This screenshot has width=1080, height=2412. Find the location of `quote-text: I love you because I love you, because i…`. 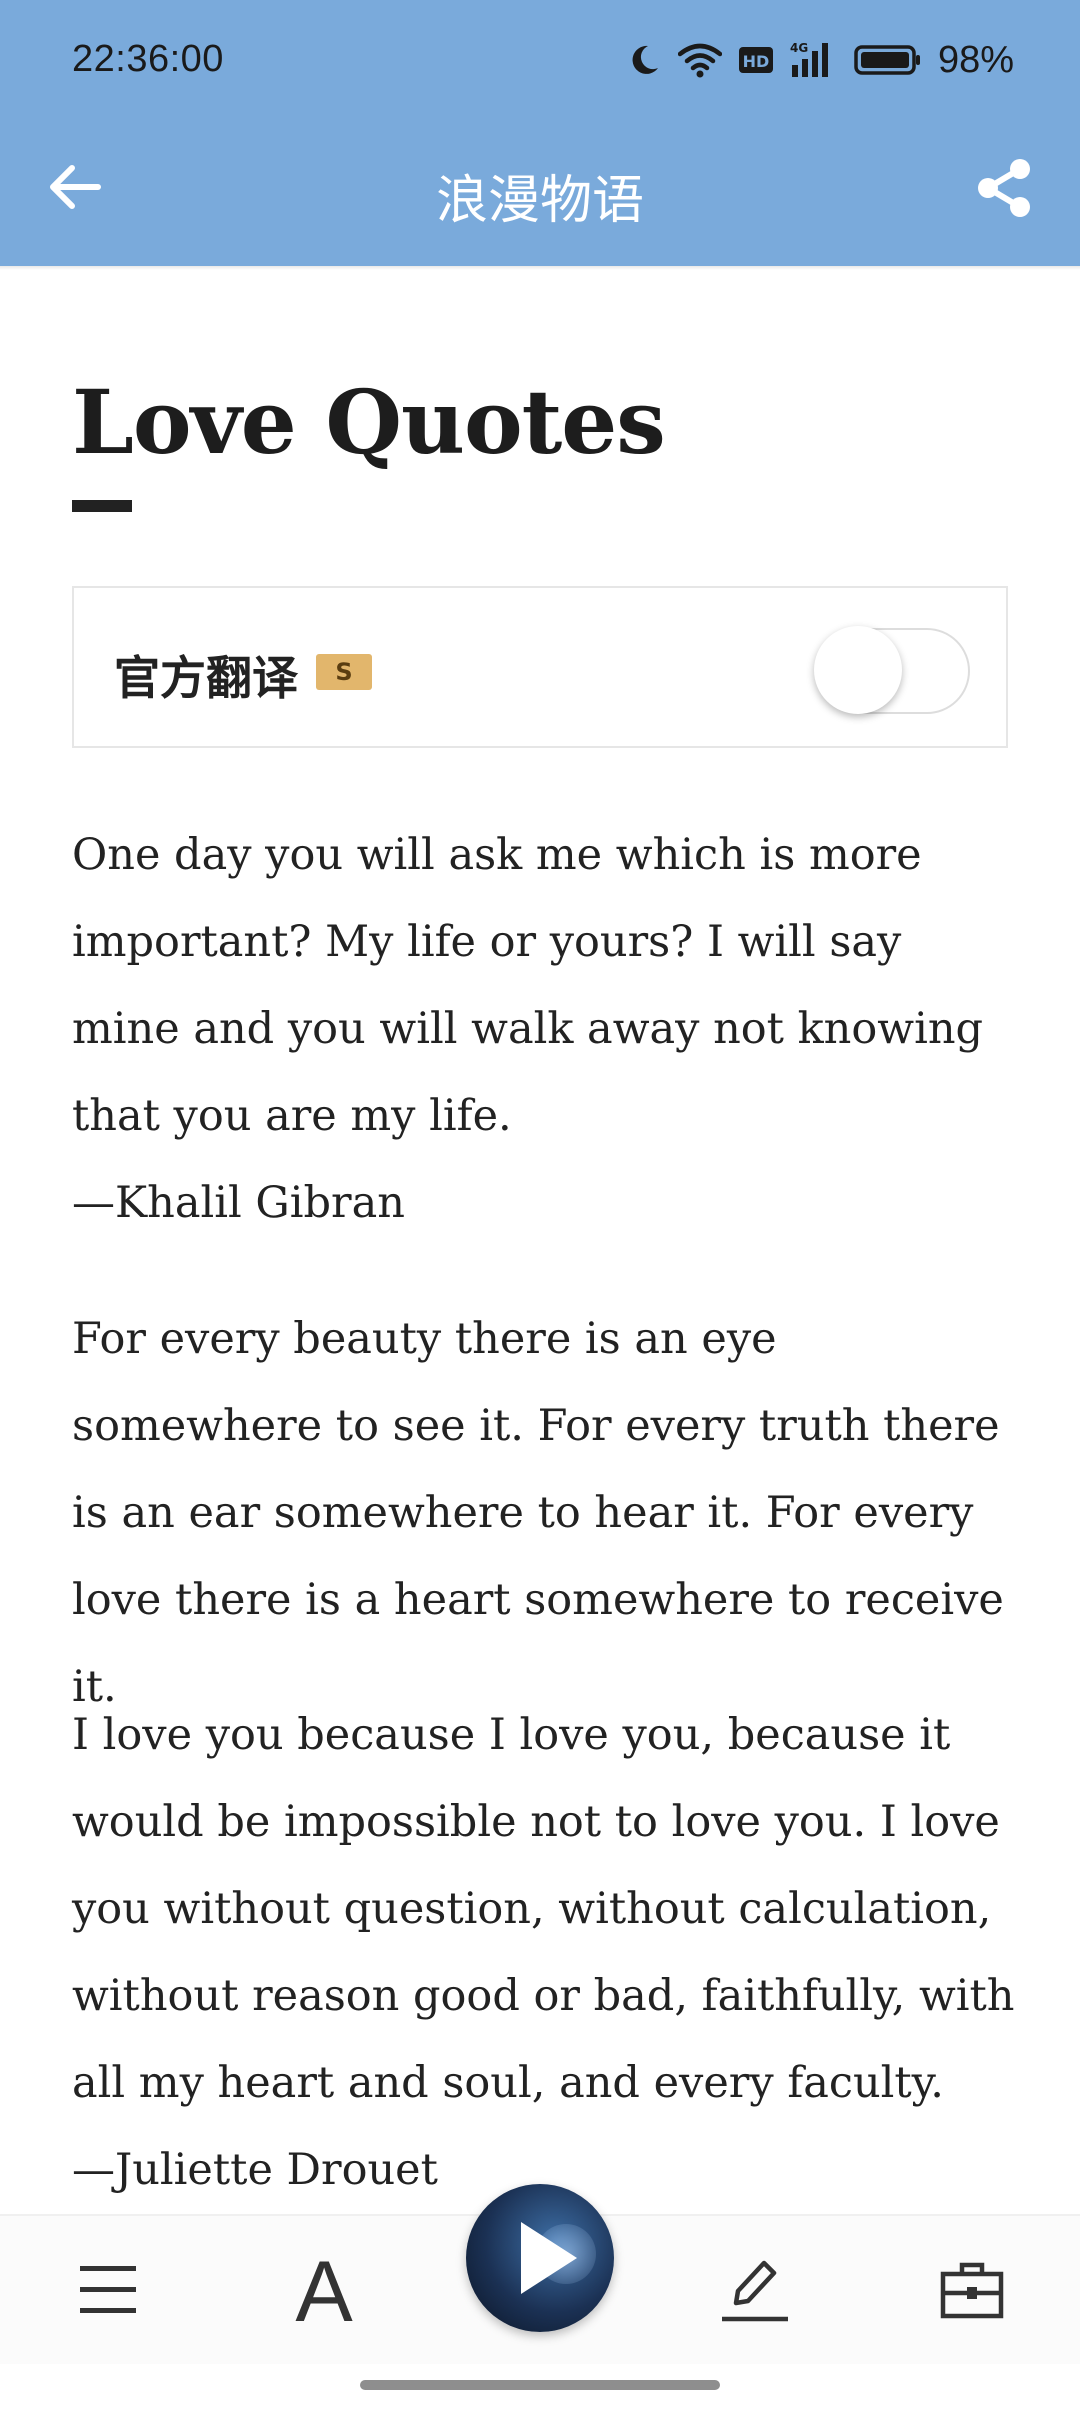

quote-text: I love you because I love you, because i… is located at coordinates (543, 1909).